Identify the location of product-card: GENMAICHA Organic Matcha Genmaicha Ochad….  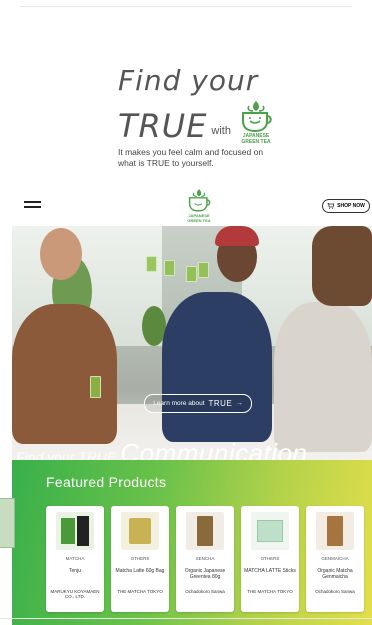
(335, 559).